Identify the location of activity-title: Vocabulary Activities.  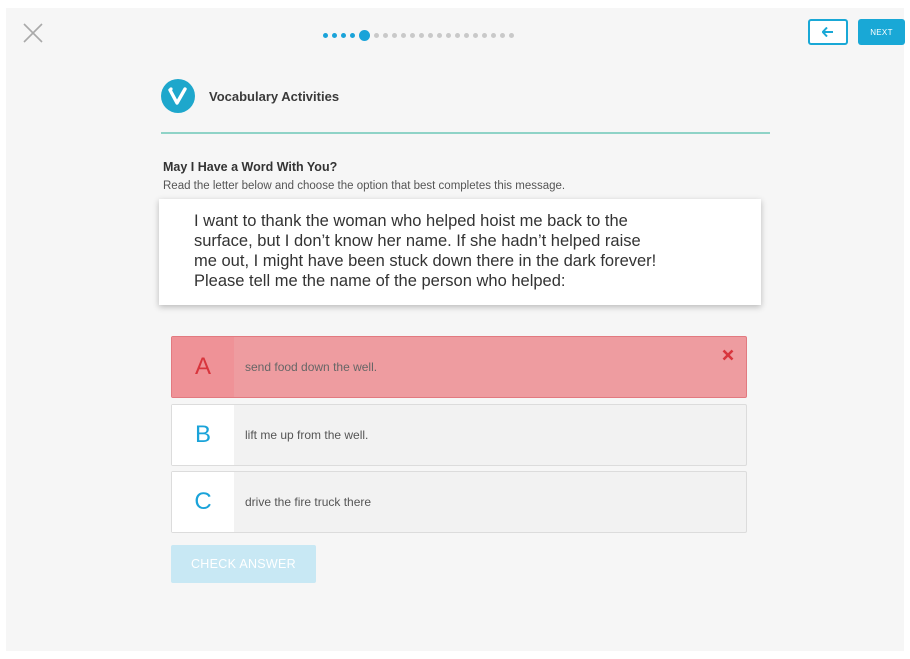
(274, 96).